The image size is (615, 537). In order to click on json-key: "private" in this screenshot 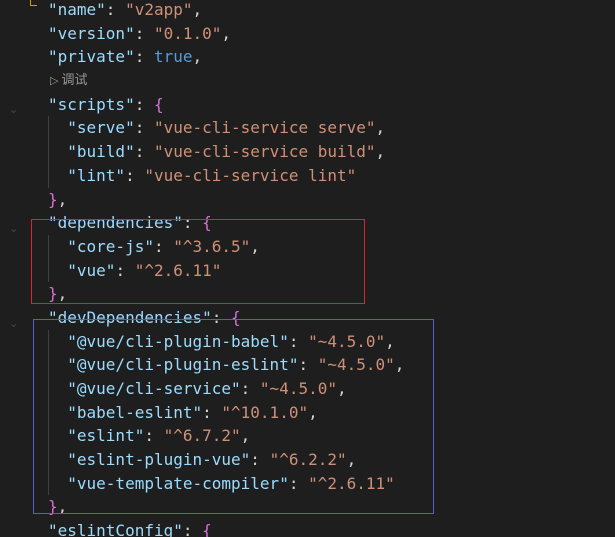, I will do `click(91, 57)`.